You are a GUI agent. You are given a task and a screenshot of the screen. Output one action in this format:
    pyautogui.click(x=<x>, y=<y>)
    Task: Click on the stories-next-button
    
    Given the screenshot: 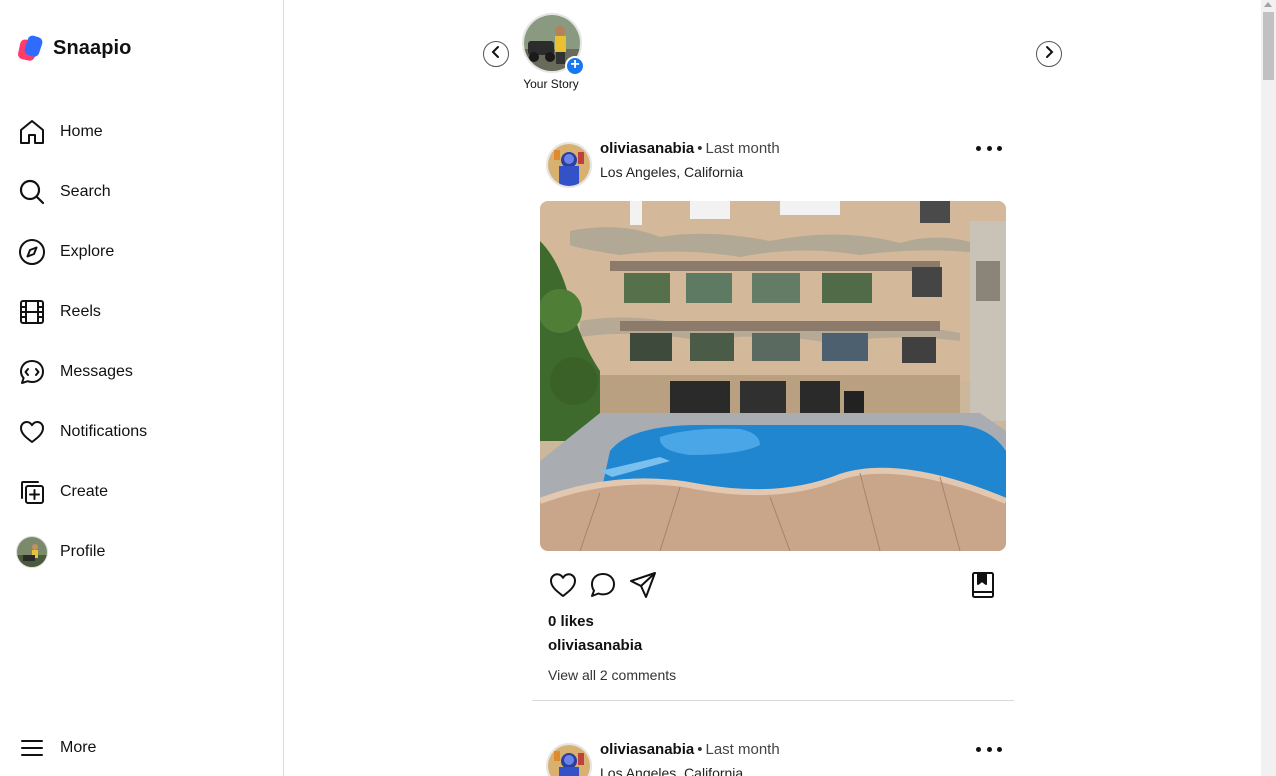 What is the action you would take?
    pyautogui.click(x=1049, y=54)
    